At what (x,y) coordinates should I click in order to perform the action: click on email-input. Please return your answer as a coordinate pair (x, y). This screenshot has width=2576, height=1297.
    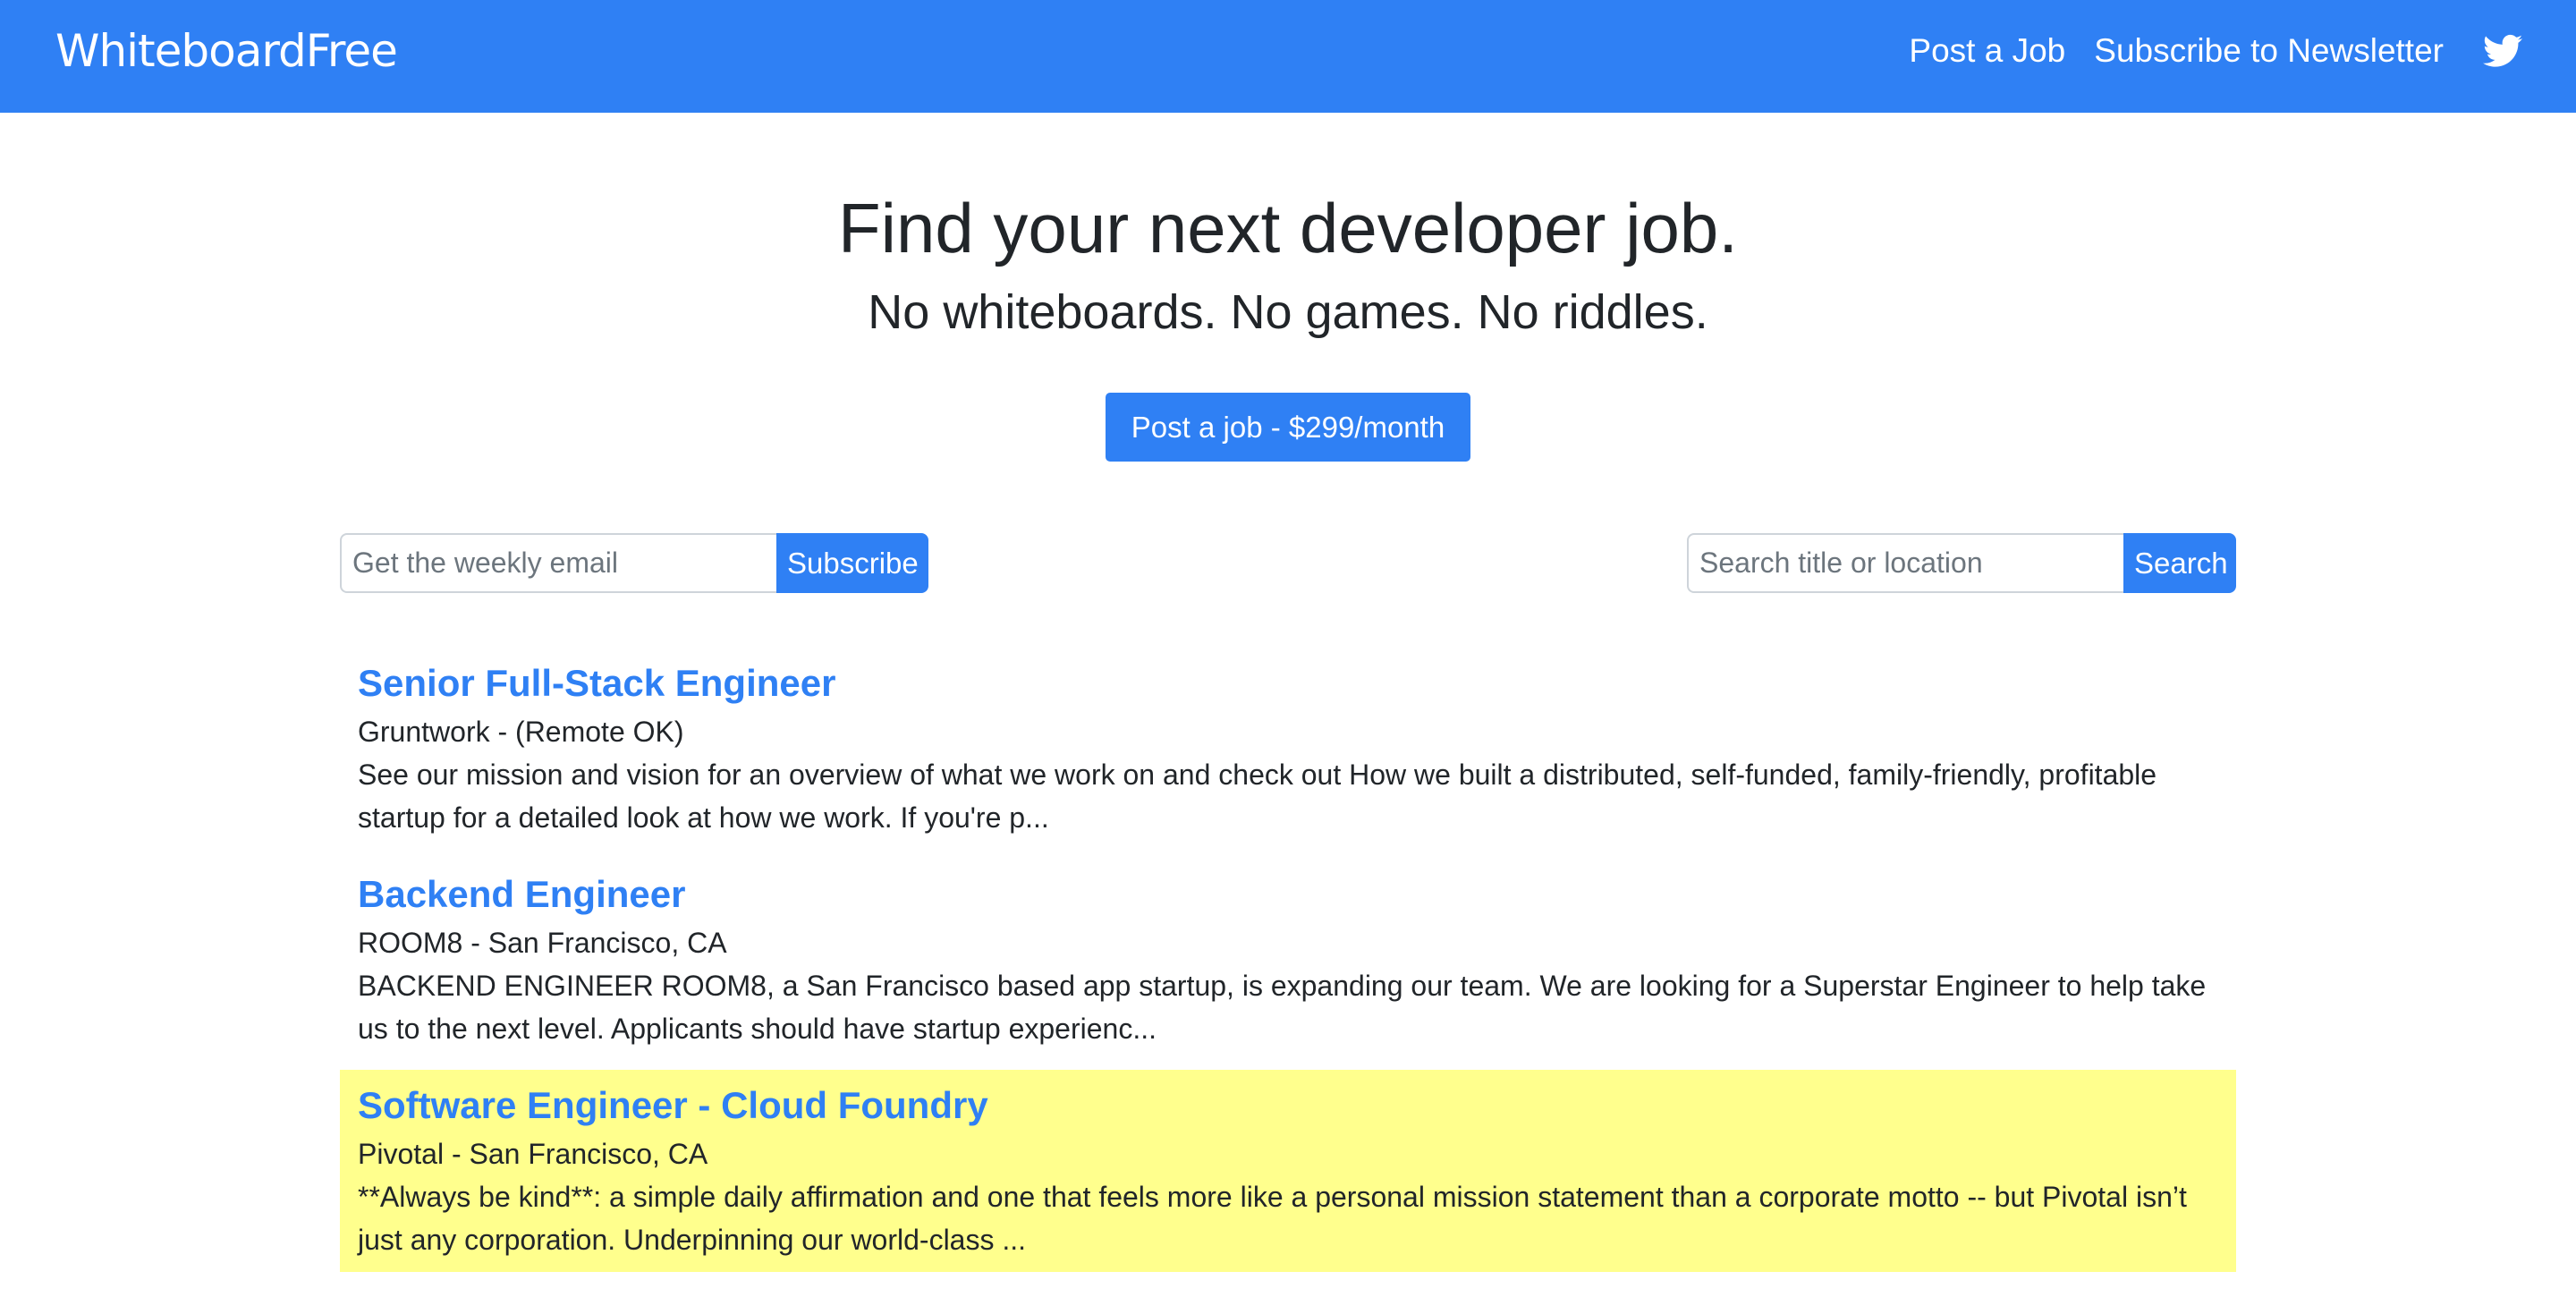
    Looking at the image, I should click on (558, 563).